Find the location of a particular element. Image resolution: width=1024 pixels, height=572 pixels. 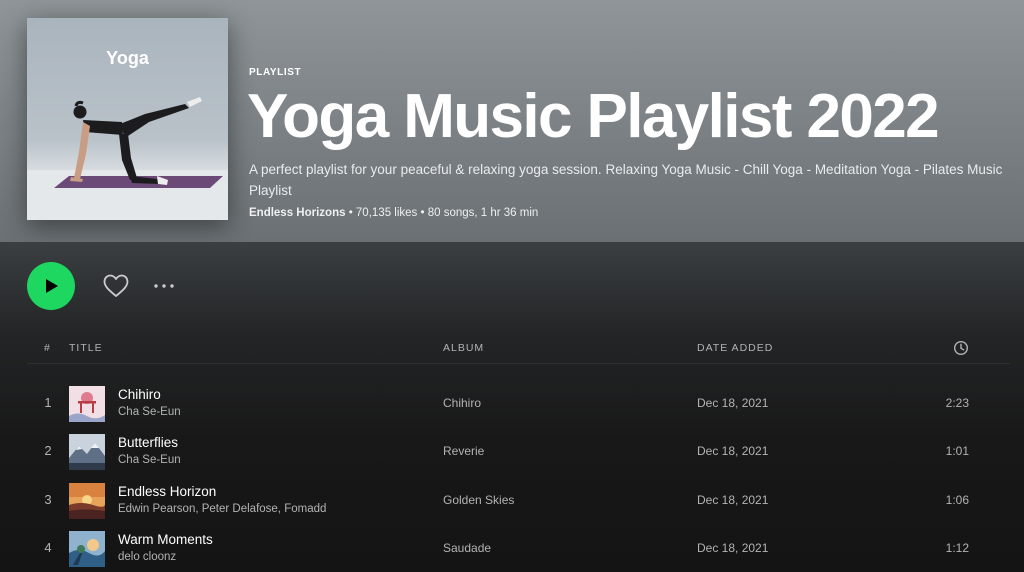

track-duration: 1:06 is located at coordinates (957, 500).